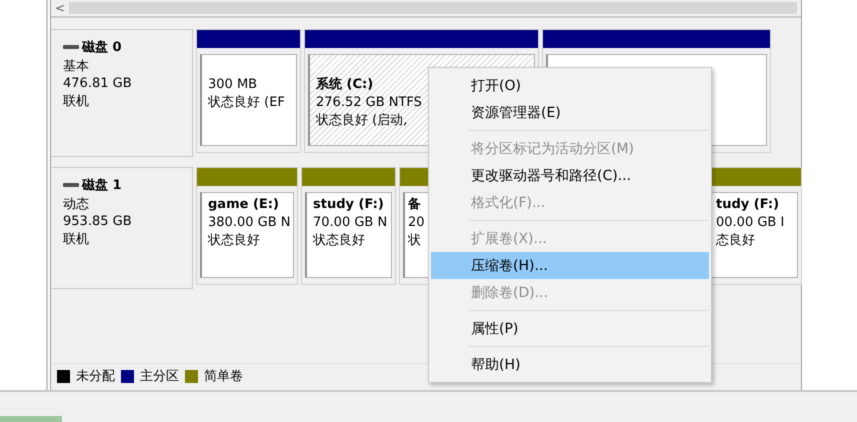 The image size is (857, 422). What do you see at coordinates (60, 8) in the screenshot?
I see `scroll-left-arrow: <` at bounding box center [60, 8].